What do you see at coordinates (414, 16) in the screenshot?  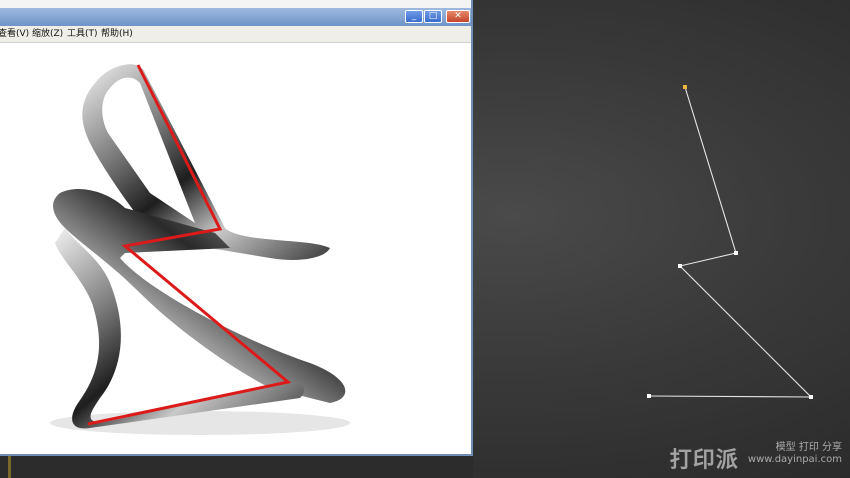 I see `minimize-button: _` at bounding box center [414, 16].